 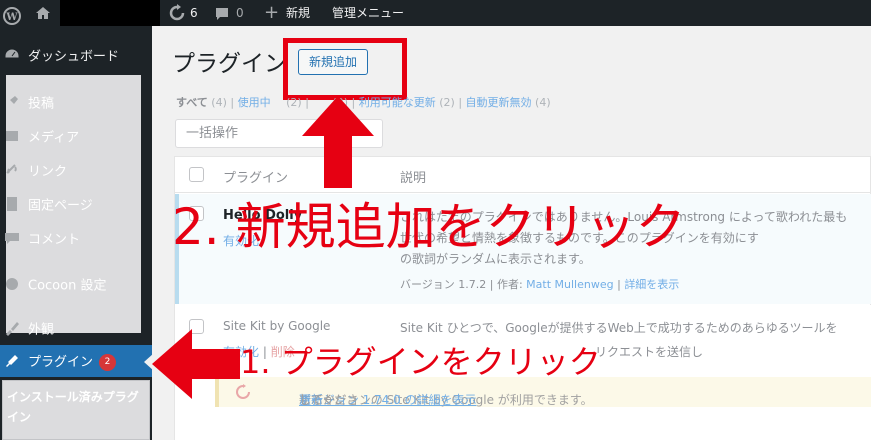 What do you see at coordinates (413, 178) in the screenshot?
I see `column-header-description: 説明` at bounding box center [413, 178].